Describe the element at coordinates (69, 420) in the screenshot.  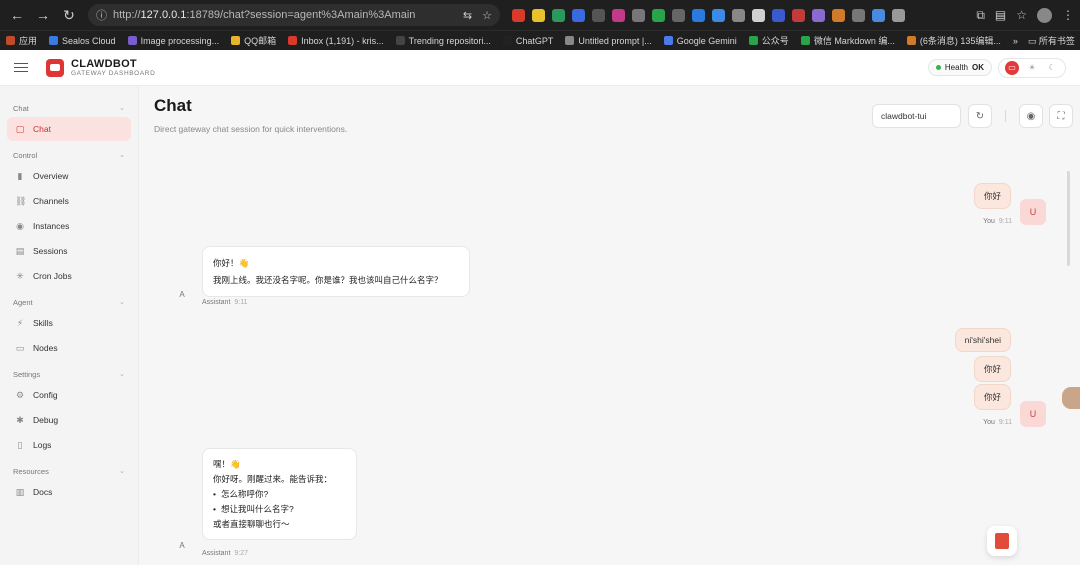
I see `sidebar-item-debug: ✱ Debug` at that location.